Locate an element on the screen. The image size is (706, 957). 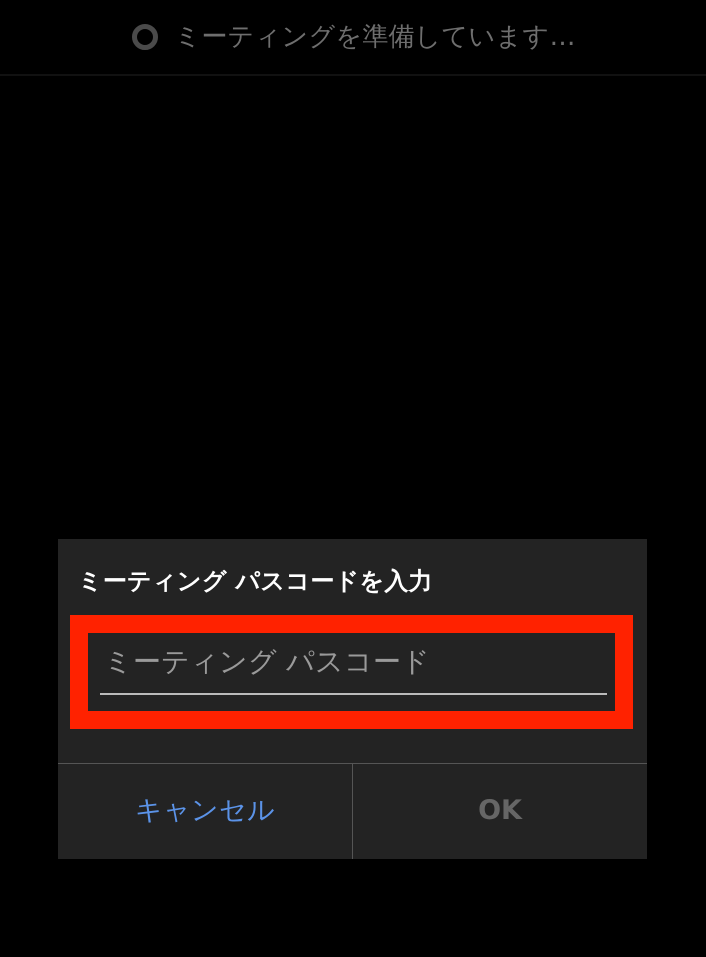
dialog-title: ミーティング パスコードを入力 is located at coordinates (255, 581).